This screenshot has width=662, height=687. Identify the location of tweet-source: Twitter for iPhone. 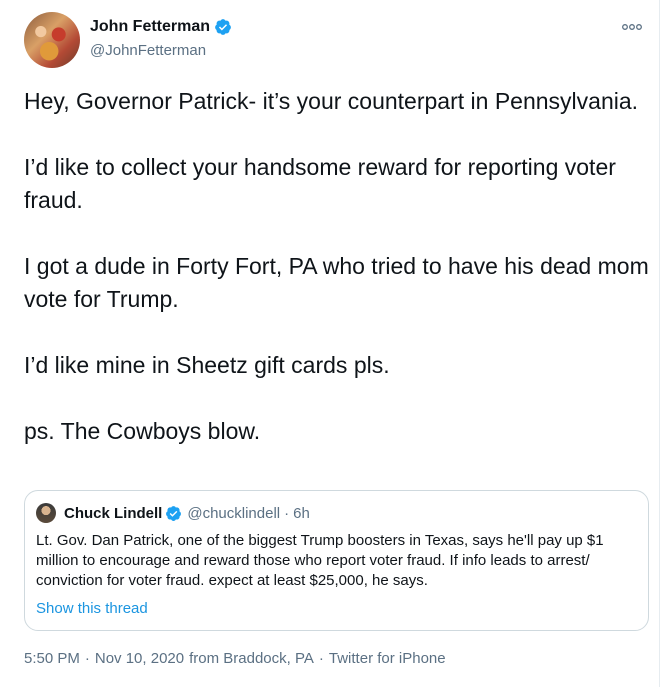
(387, 658).